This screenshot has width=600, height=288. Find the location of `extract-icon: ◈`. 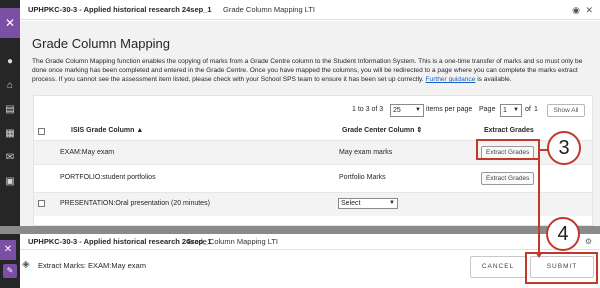

extract-icon: ◈ is located at coordinates (26, 264).